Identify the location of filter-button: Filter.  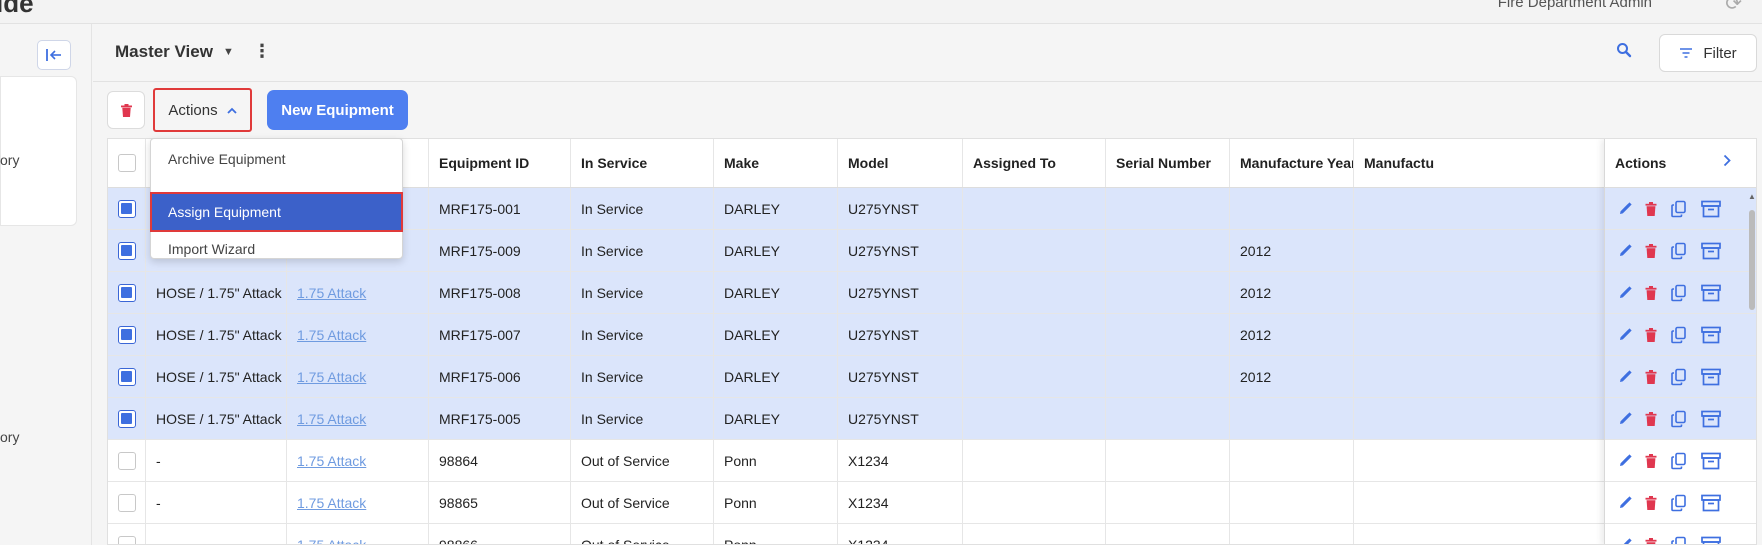
(1708, 53).